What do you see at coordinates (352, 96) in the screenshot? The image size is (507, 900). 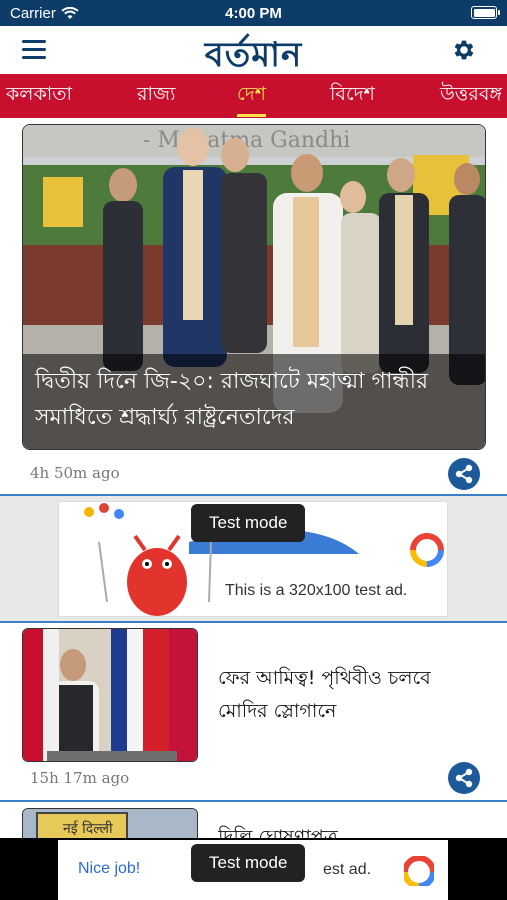 I see `tab-bidesh: বিদেশ` at bounding box center [352, 96].